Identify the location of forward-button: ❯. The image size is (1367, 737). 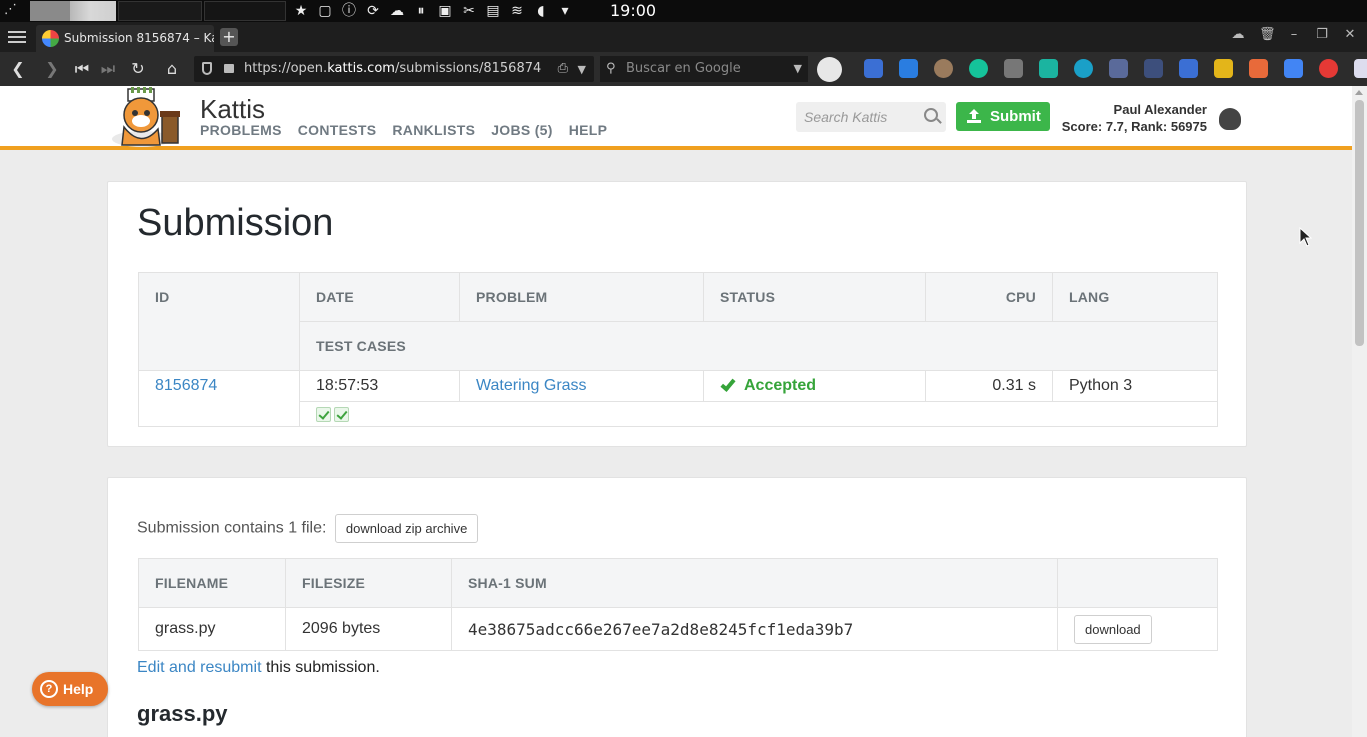
(52, 69).